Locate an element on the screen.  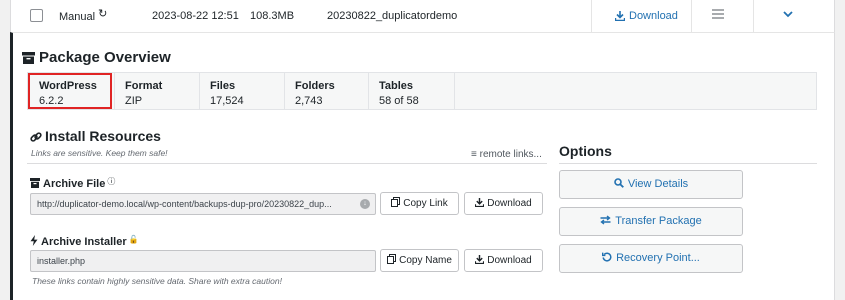
stat-folders: Folders 2,743 is located at coordinates (315, 91).